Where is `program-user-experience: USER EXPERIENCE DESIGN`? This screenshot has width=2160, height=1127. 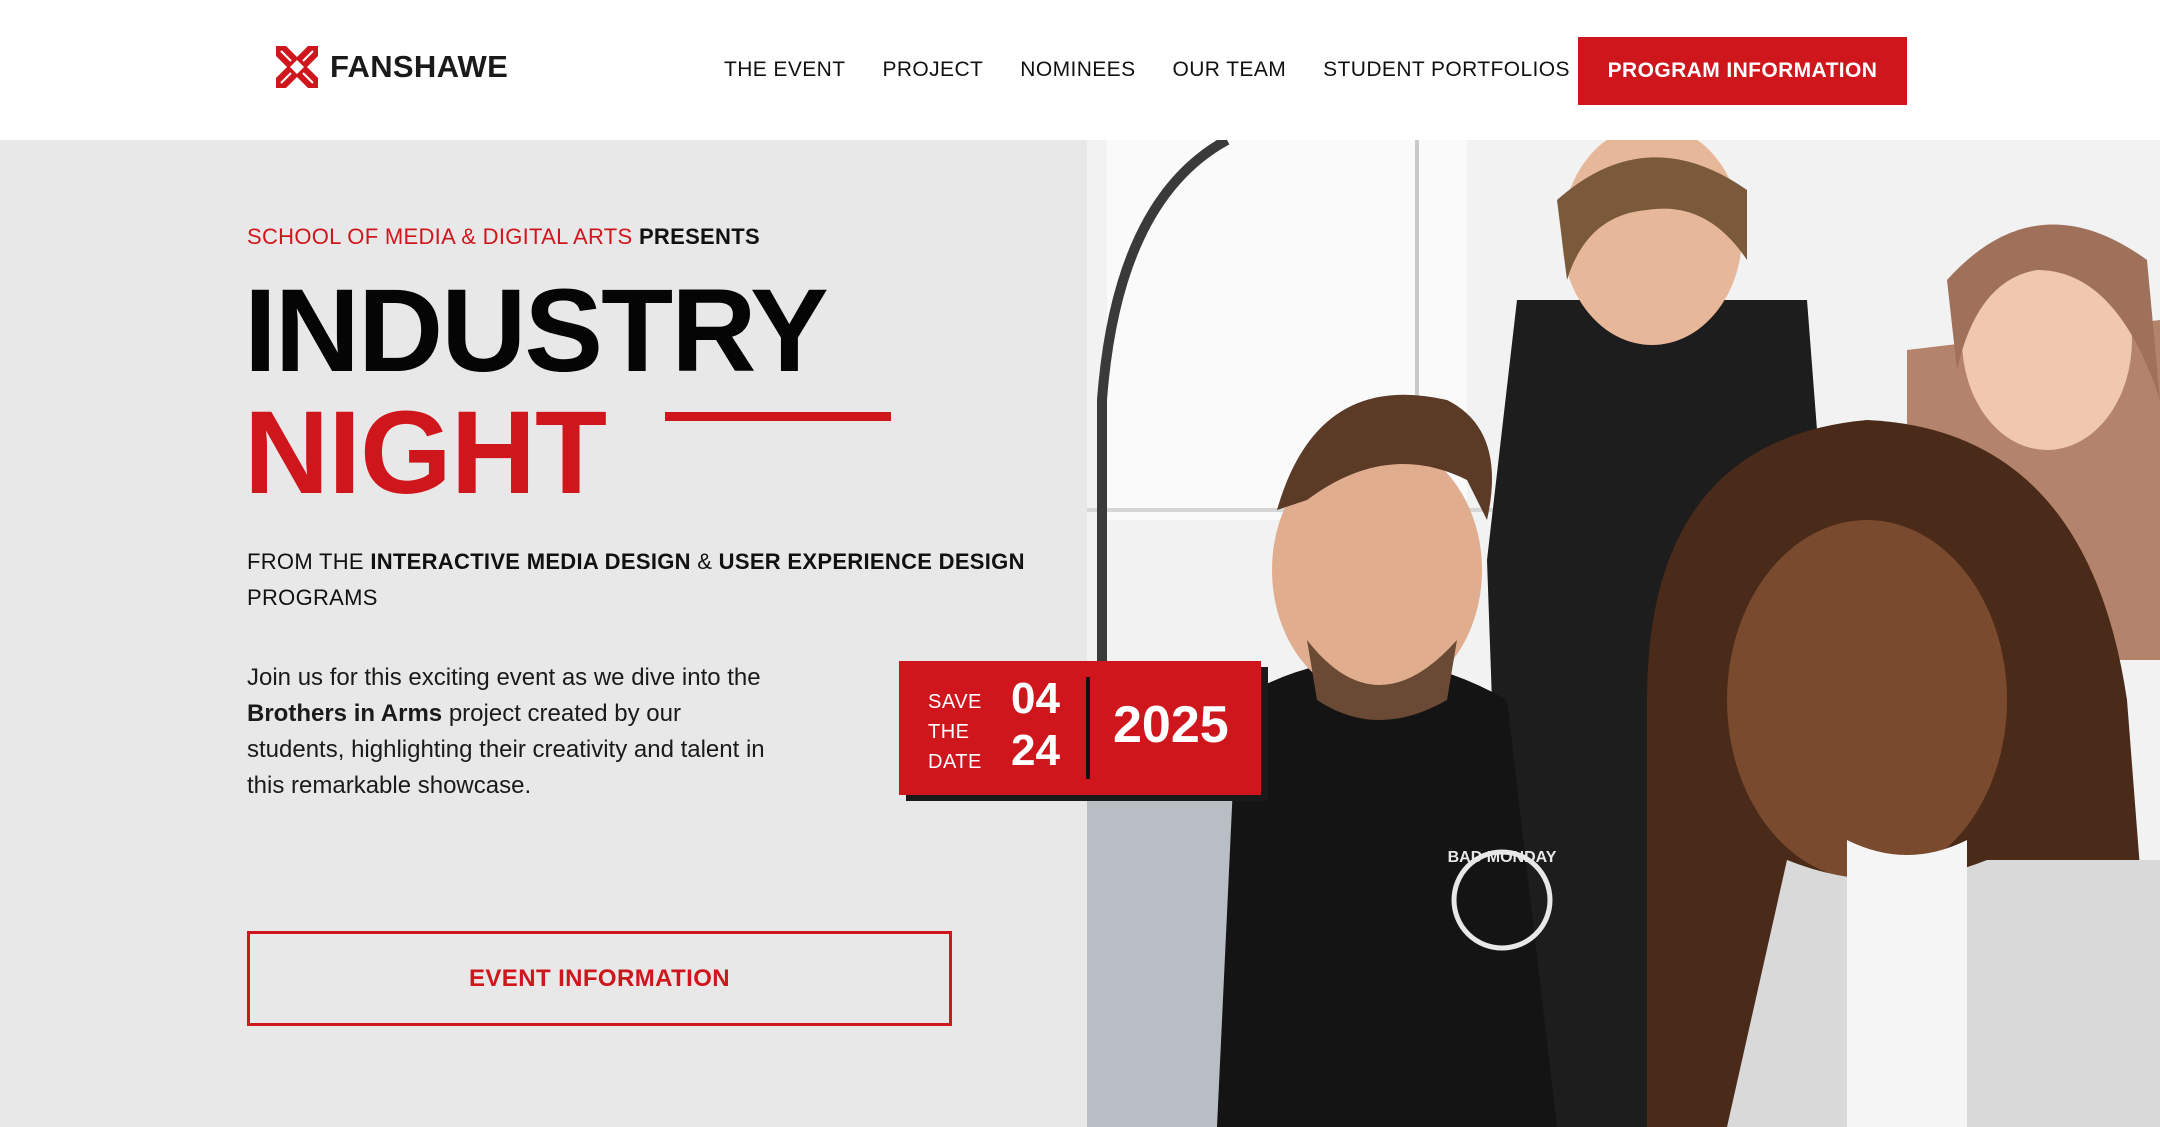
program-user-experience: USER EXPERIENCE DESIGN is located at coordinates (871, 561).